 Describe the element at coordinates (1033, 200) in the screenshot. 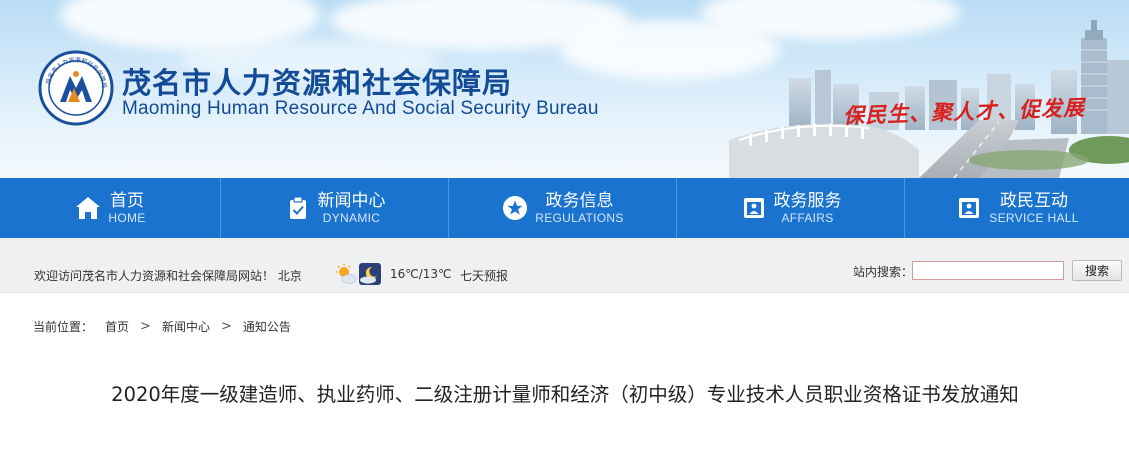

I see `nav-label: 政民互动` at that location.